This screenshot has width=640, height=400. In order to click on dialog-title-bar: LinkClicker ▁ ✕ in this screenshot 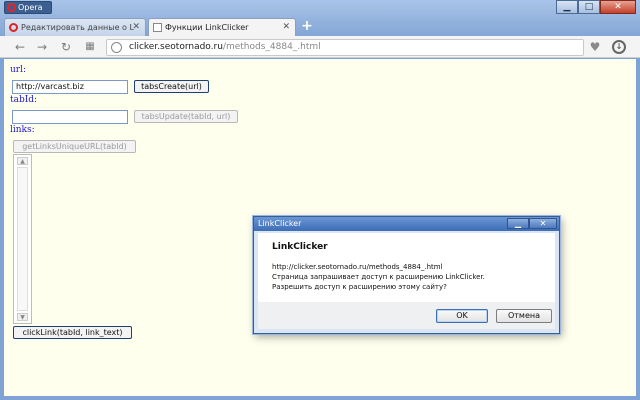, I will do `click(406, 224)`.